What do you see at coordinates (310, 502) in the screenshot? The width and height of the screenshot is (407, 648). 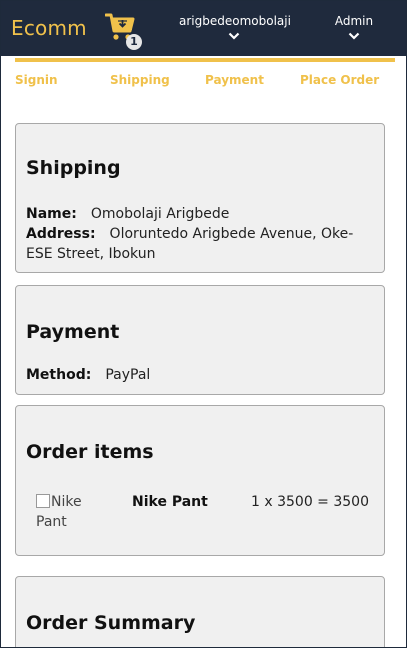 I see `item-price-calc: 1 x 3500 = 3500` at bounding box center [310, 502].